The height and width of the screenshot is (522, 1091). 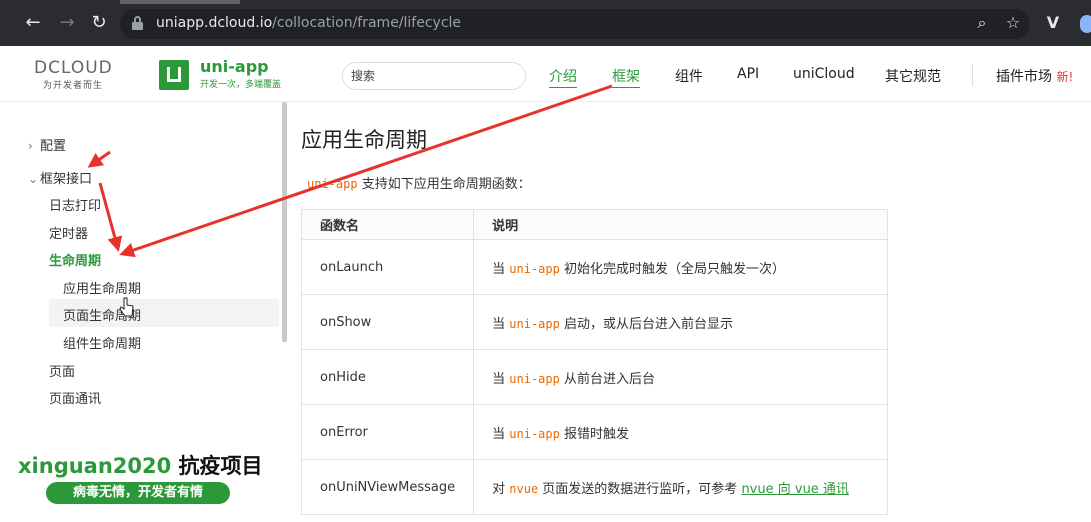 I want to click on uni-app-title: uni-app, so click(x=234, y=66).